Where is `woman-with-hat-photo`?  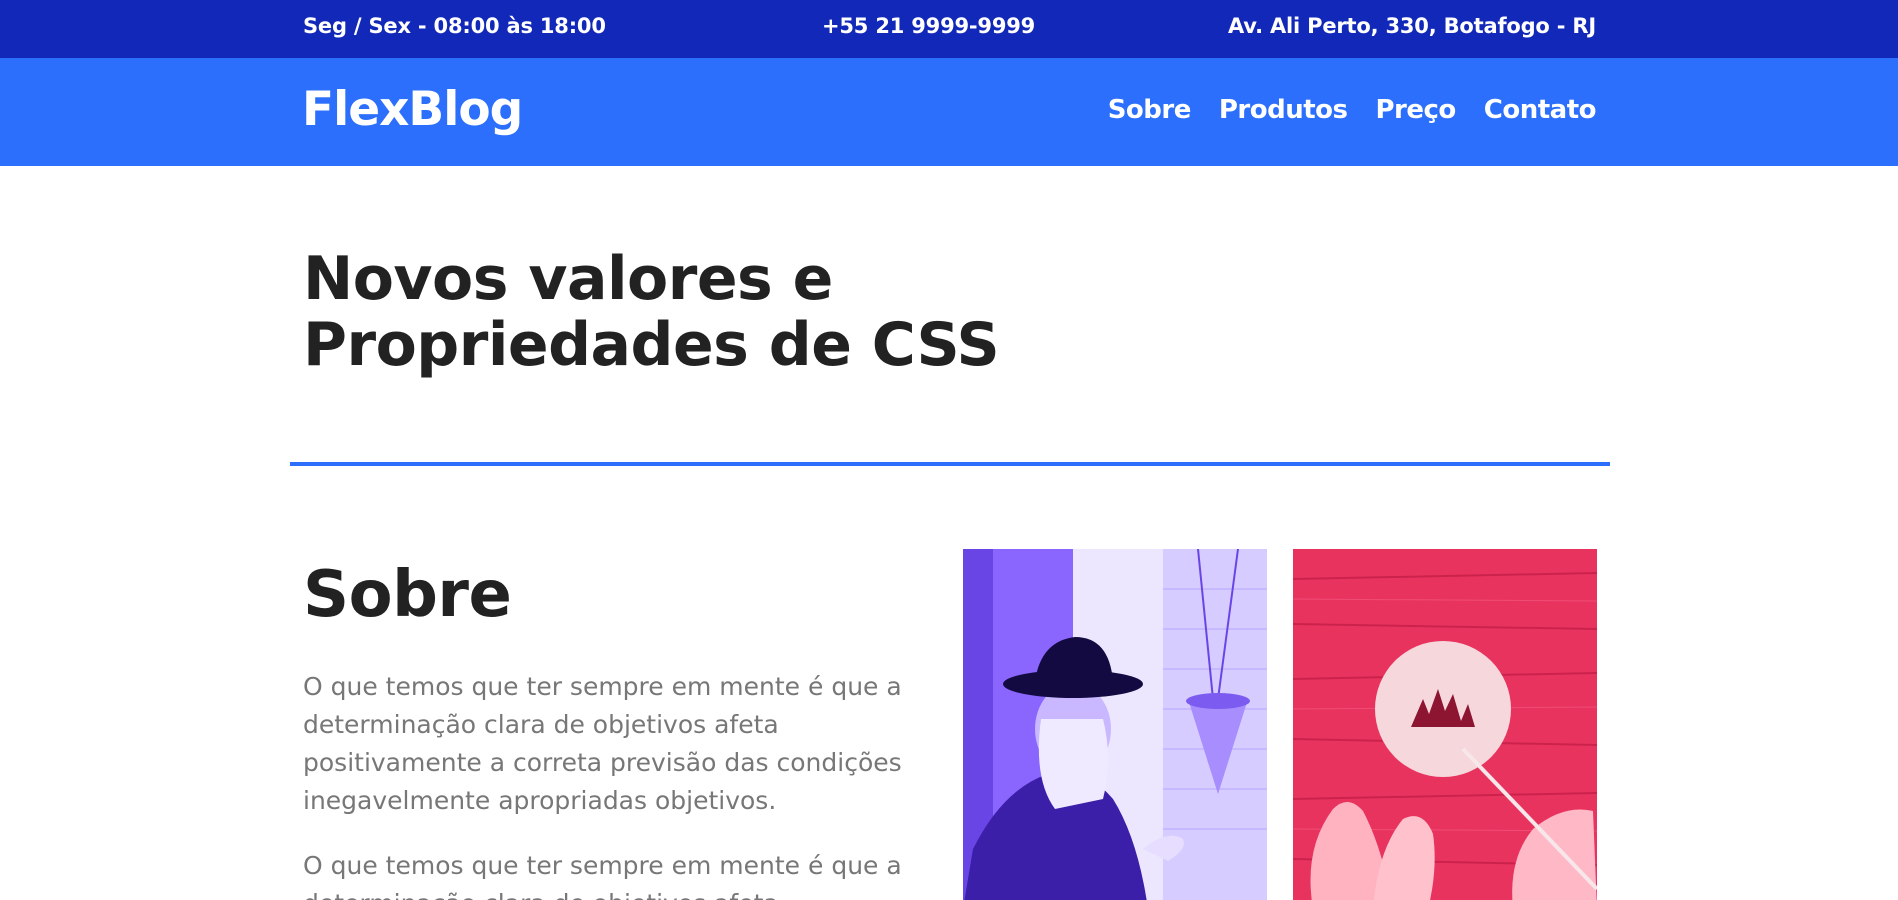 woman-with-hat-photo is located at coordinates (1115, 724).